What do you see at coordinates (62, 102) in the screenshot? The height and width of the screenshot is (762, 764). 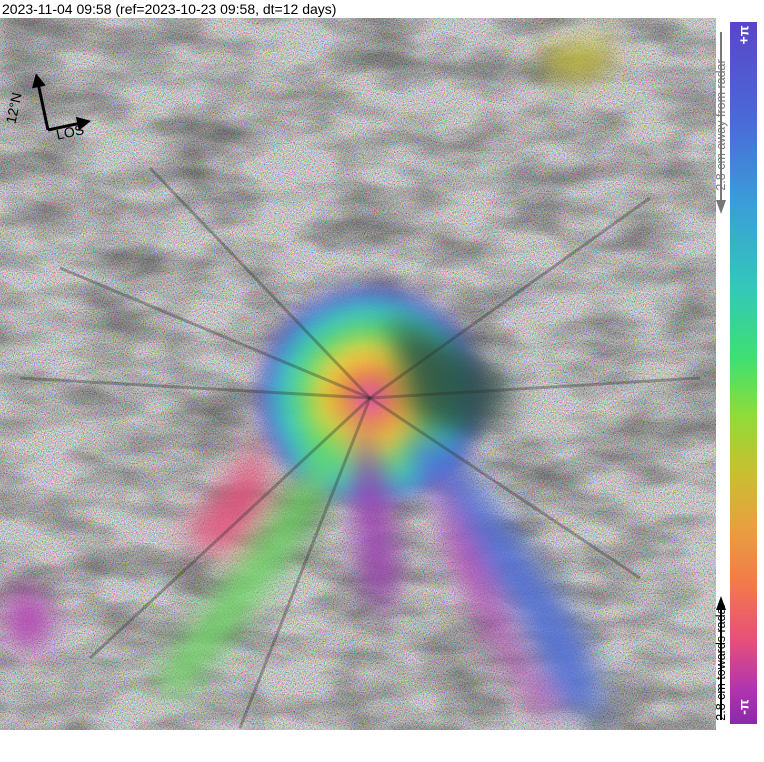 I see `north-arrow-icon` at bounding box center [62, 102].